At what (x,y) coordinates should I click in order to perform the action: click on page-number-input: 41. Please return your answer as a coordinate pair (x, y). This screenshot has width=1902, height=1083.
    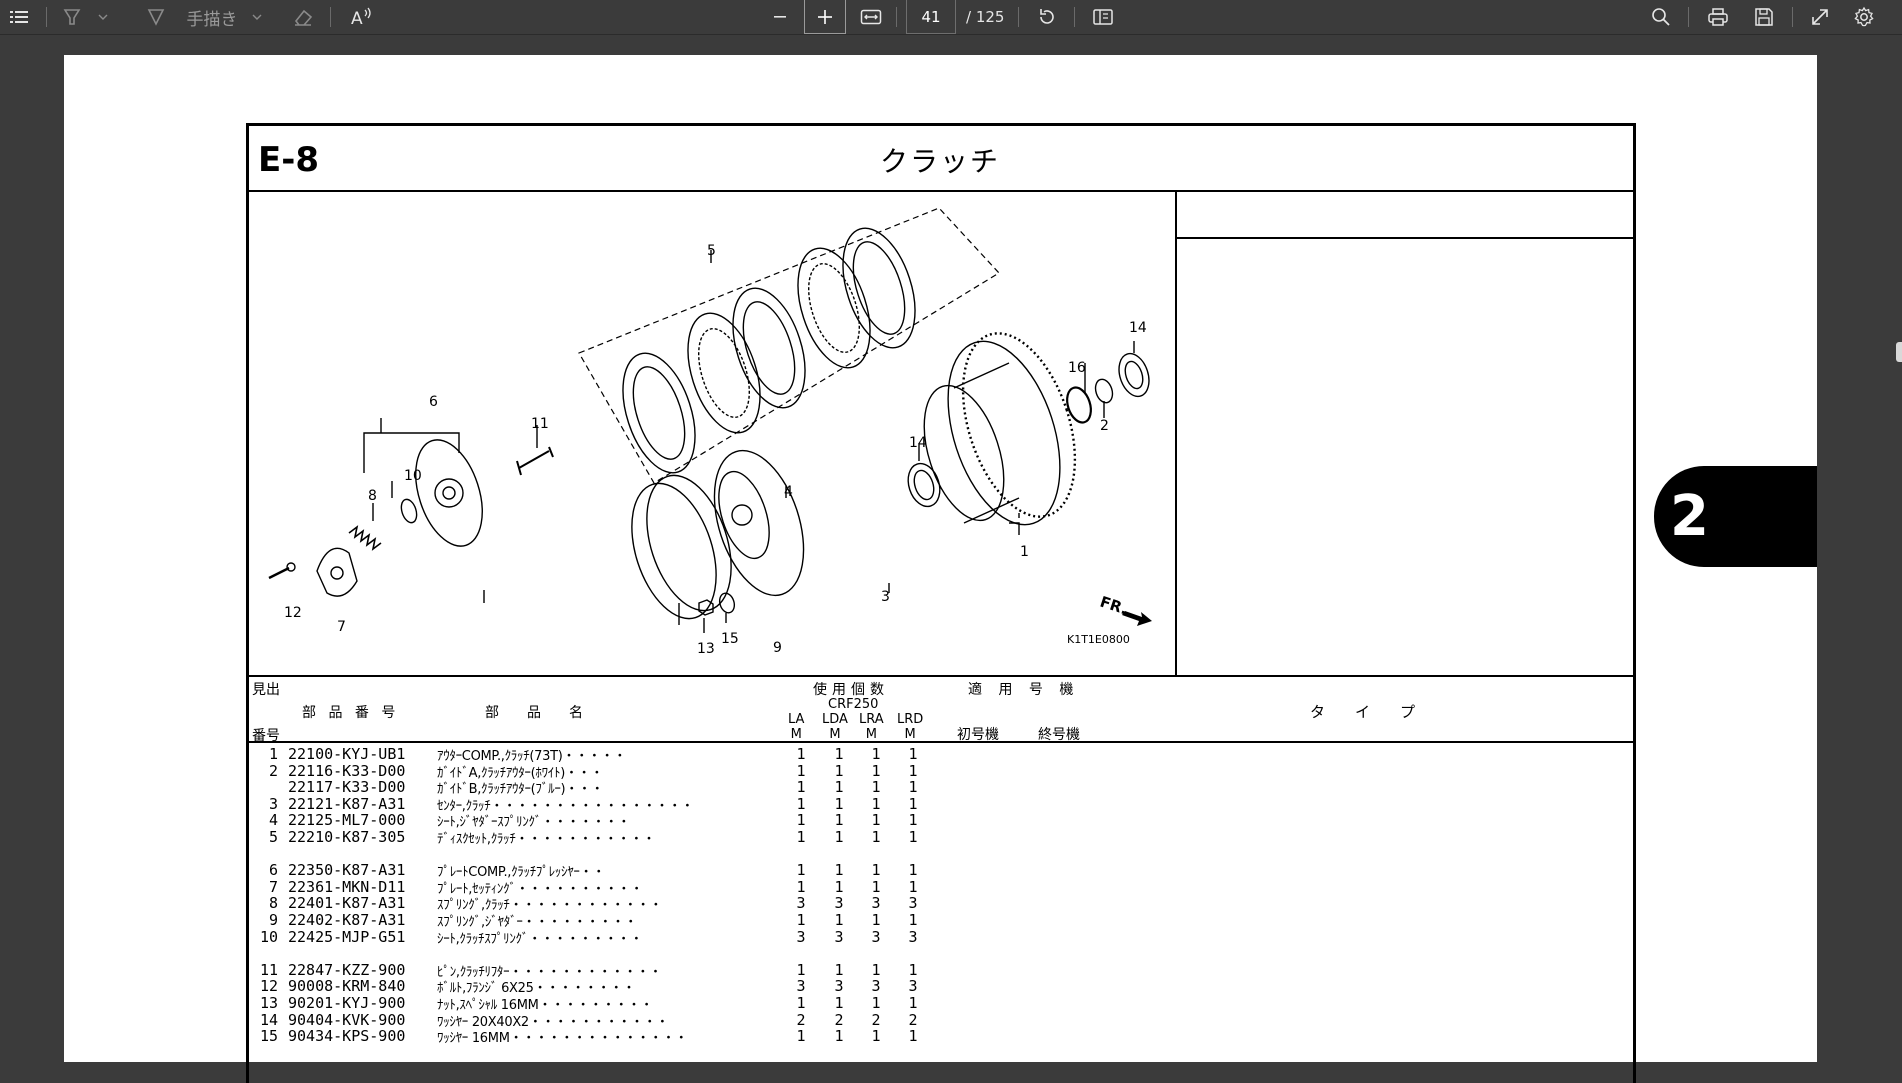
    Looking at the image, I should click on (931, 17).